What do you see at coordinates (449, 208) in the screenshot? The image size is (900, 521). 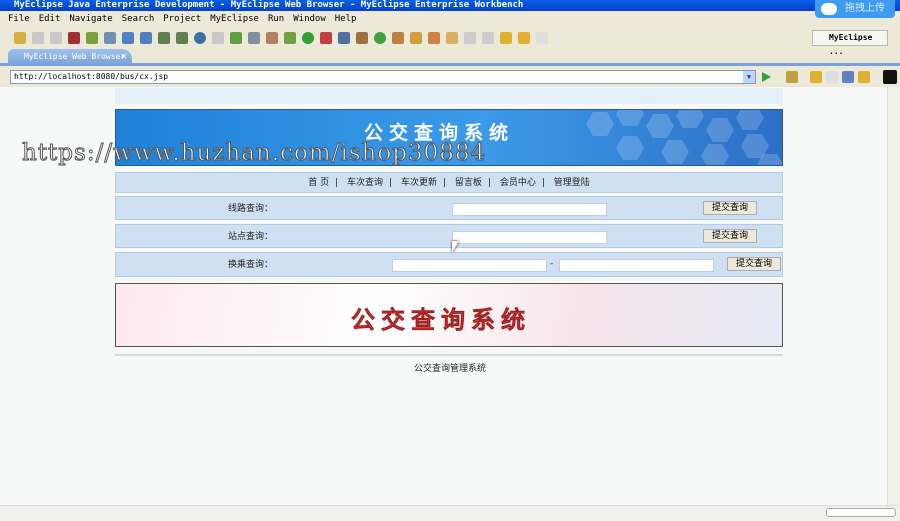 I see `route-query-row: 线路查询： 提交查询` at bounding box center [449, 208].